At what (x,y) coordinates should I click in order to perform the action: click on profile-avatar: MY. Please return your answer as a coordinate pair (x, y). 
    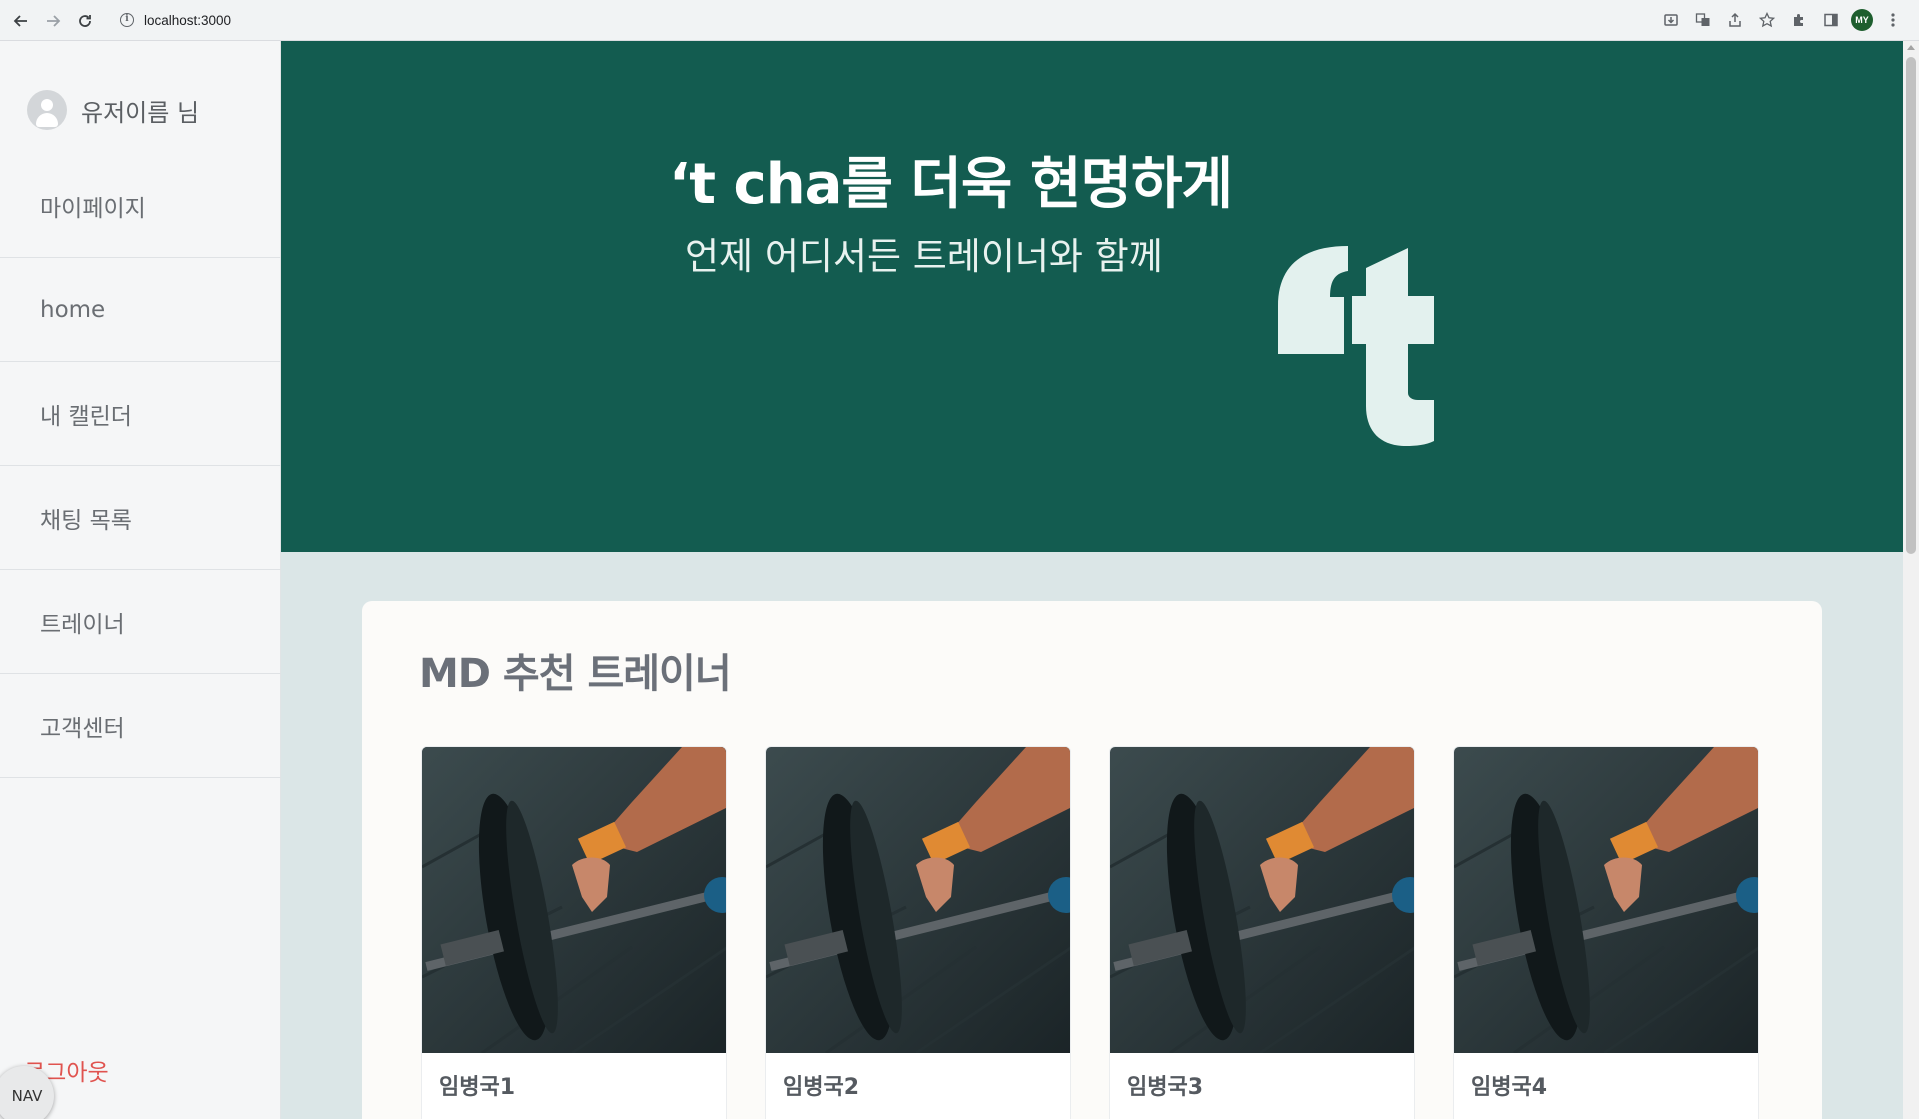
    Looking at the image, I should click on (1862, 20).